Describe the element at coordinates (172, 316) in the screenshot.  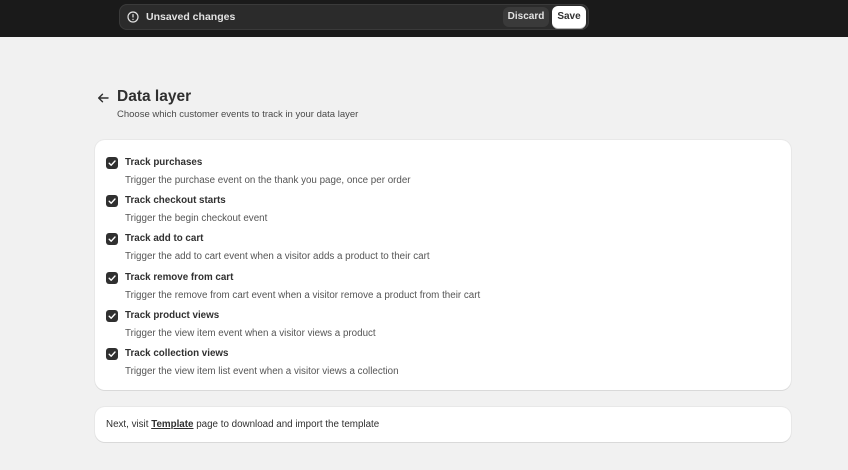
I see `option-label: Track product views` at that location.